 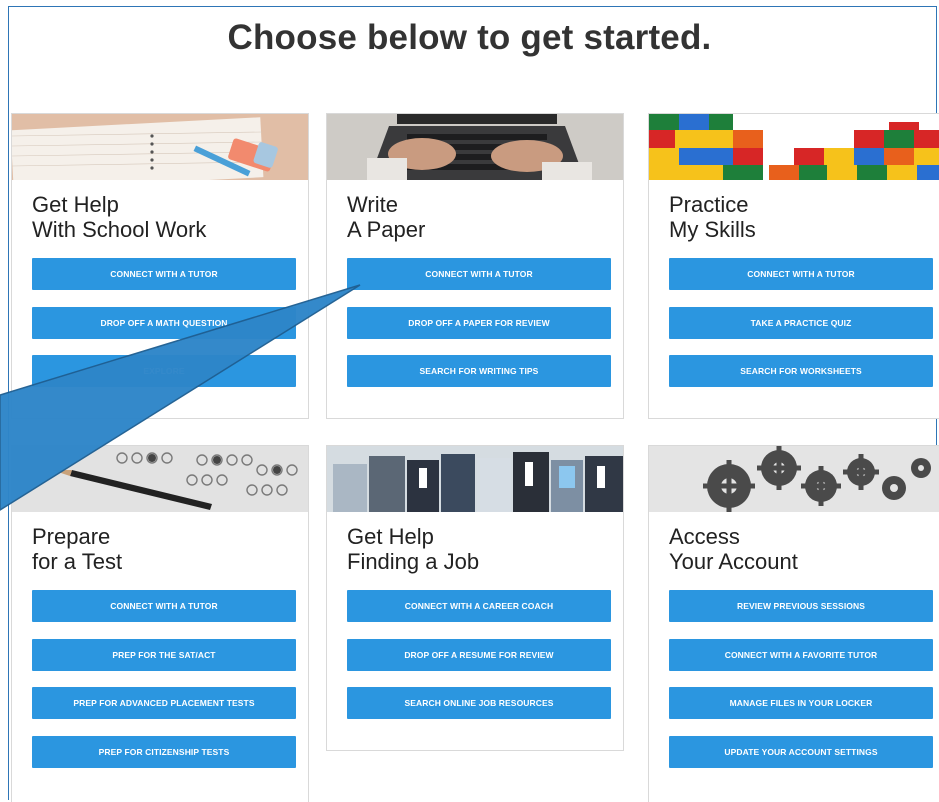 I want to click on laptop-typing-image, so click(x=475, y=147).